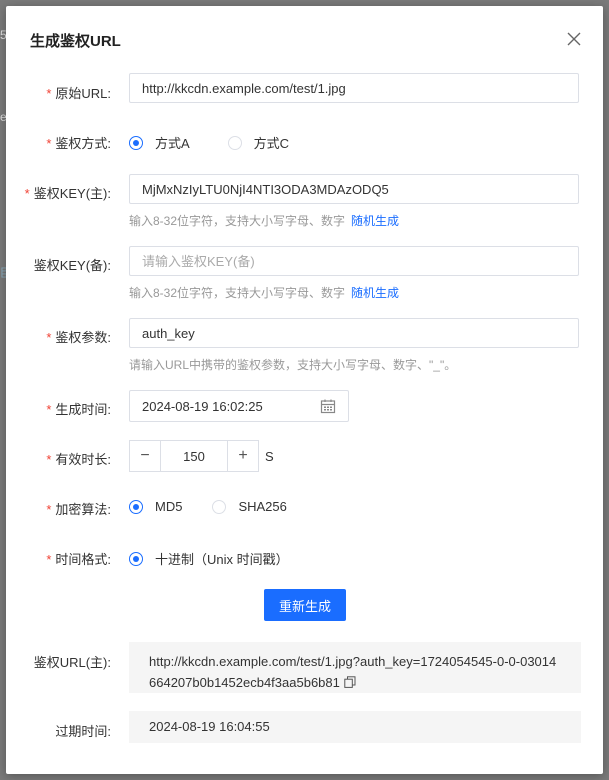 This screenshot has width=609, height=780. What do you see at coordinates (354, 189) in the screenshot?
I see `key-main-input` at bounding box center [354, 189].